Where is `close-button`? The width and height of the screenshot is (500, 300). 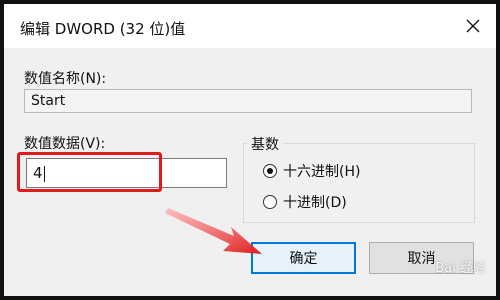 close-button is located at coordinates (473, 26).